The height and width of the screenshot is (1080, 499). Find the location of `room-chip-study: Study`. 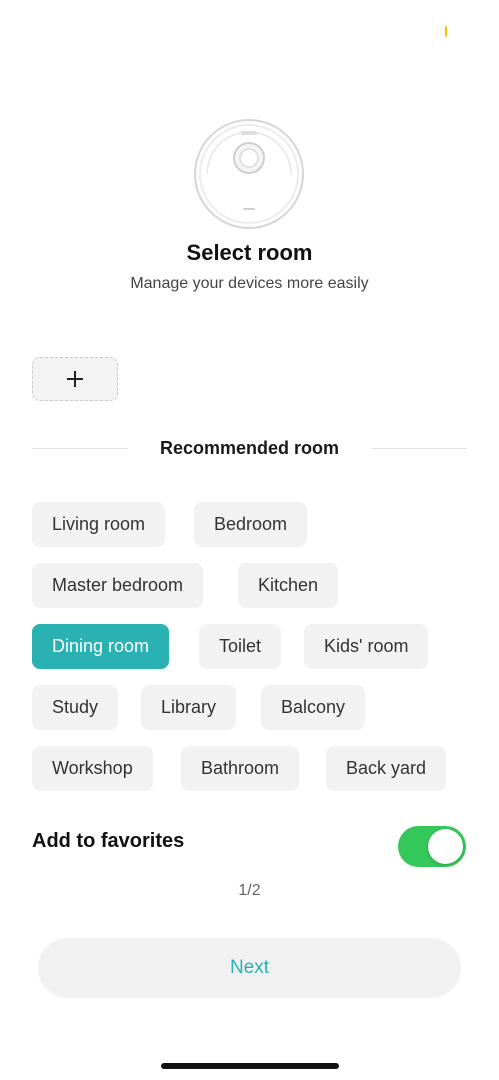

room-chip-study: Study is located at coordinates (75, 707).